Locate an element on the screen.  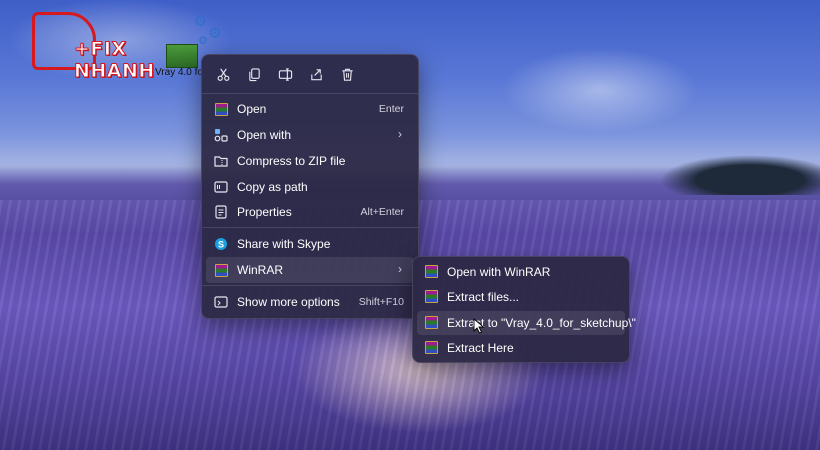
cut-button is located at coordinates (223, 74).